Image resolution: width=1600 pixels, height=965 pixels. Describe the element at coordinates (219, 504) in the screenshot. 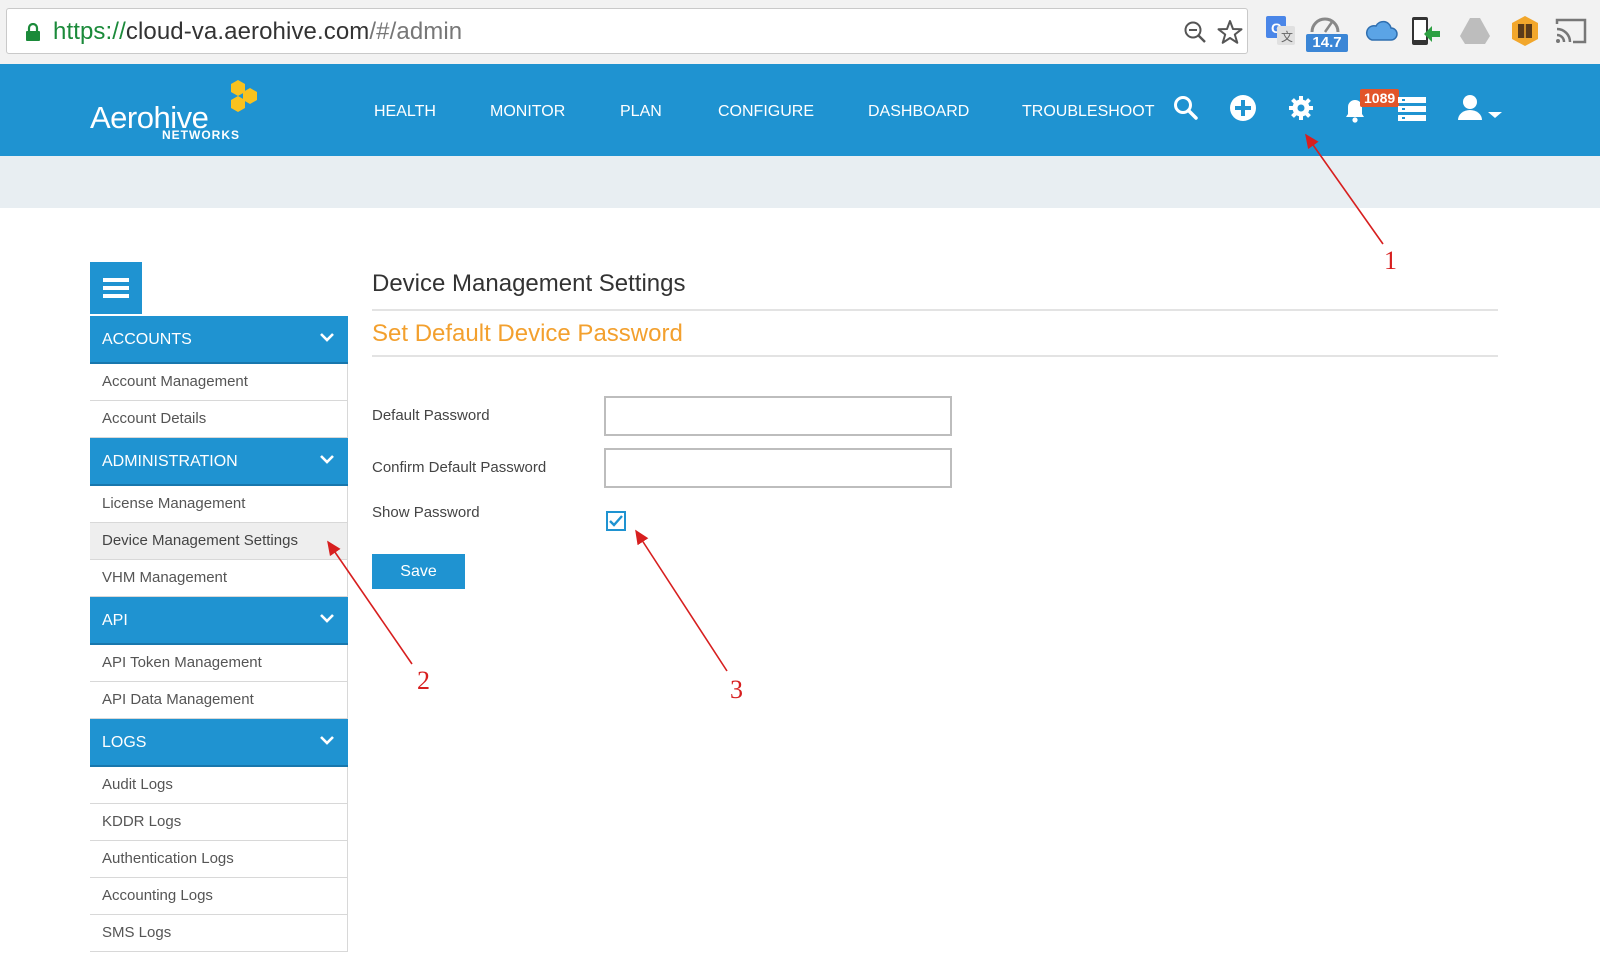

I see `sidebar-item-license-management: License Management` at that location.